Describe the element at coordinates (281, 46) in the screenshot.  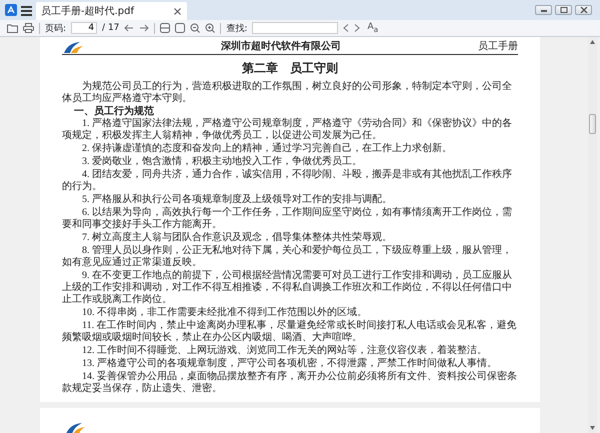
I see `company-name: 深圳市超时代软件有限公司` at that location.